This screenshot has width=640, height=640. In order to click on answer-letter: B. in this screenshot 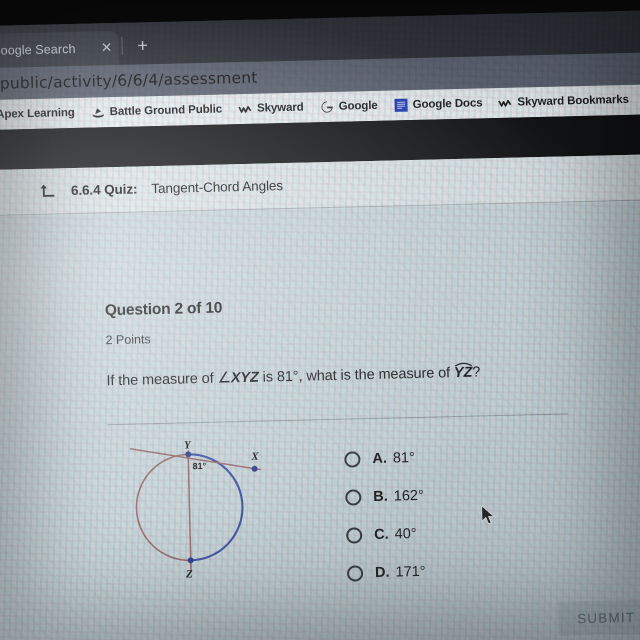, I will do `click(380, 497)`.